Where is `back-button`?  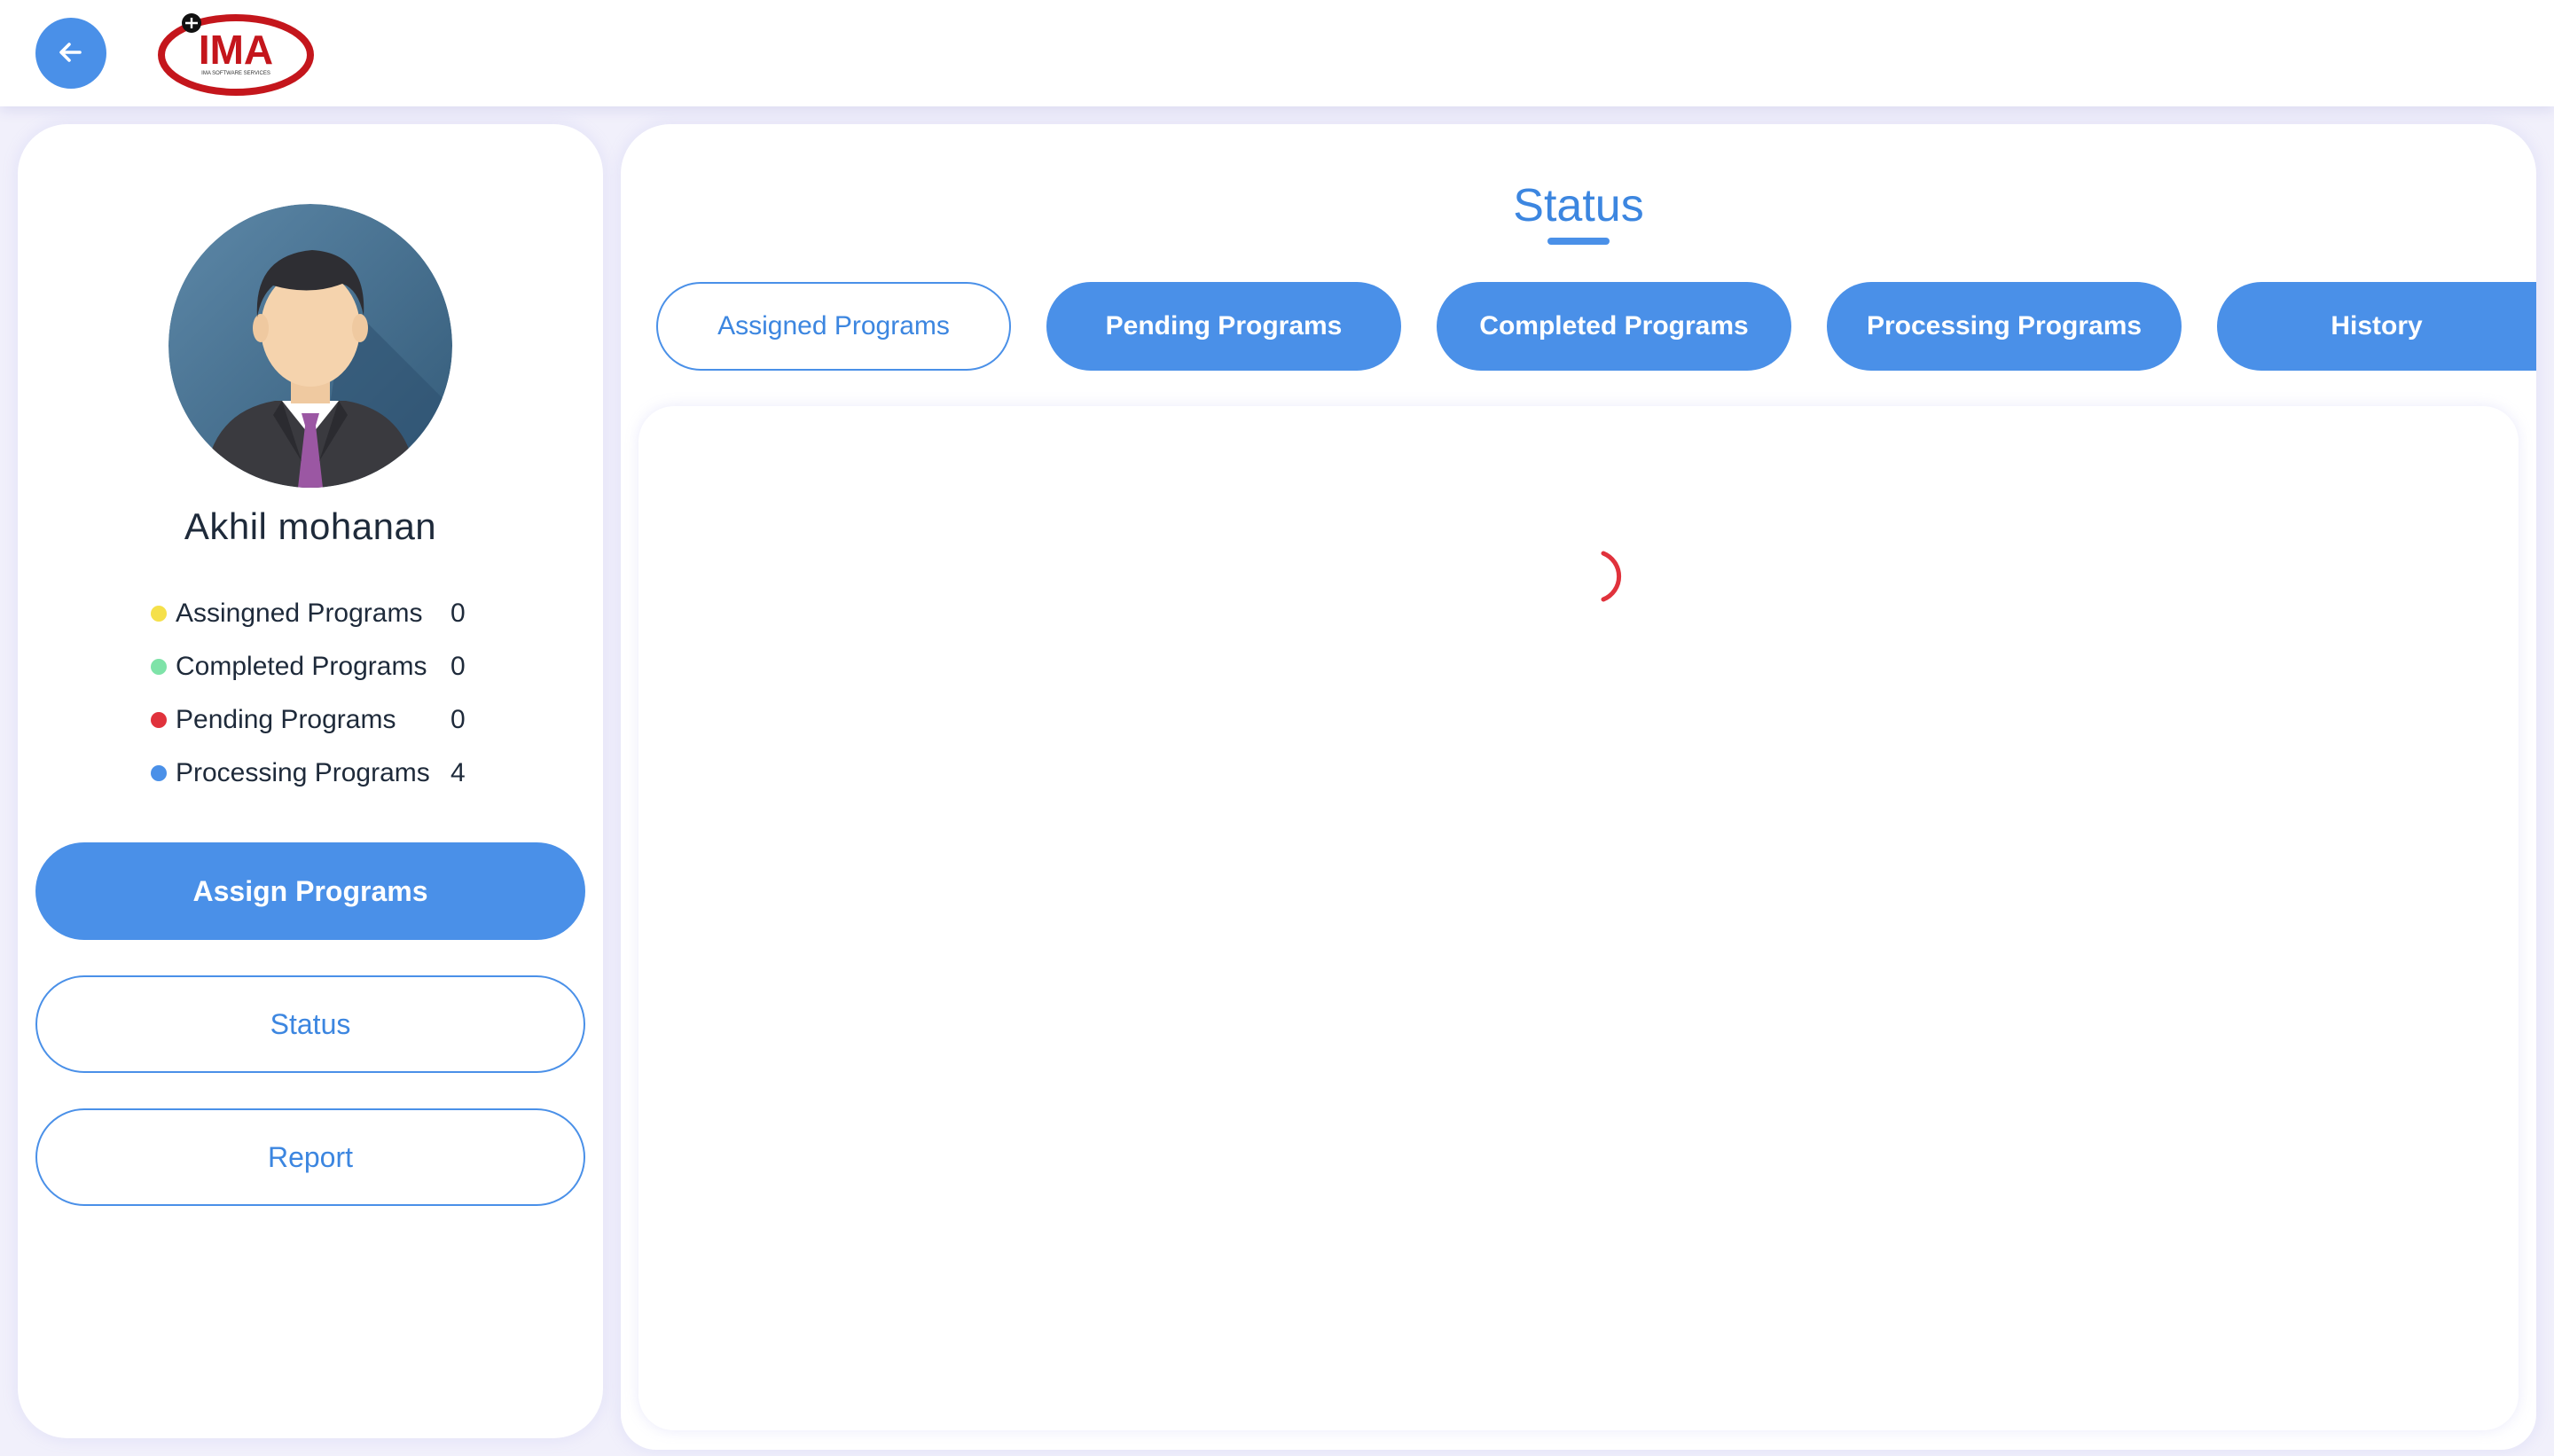
back-button is located at coordinates (70, 53).